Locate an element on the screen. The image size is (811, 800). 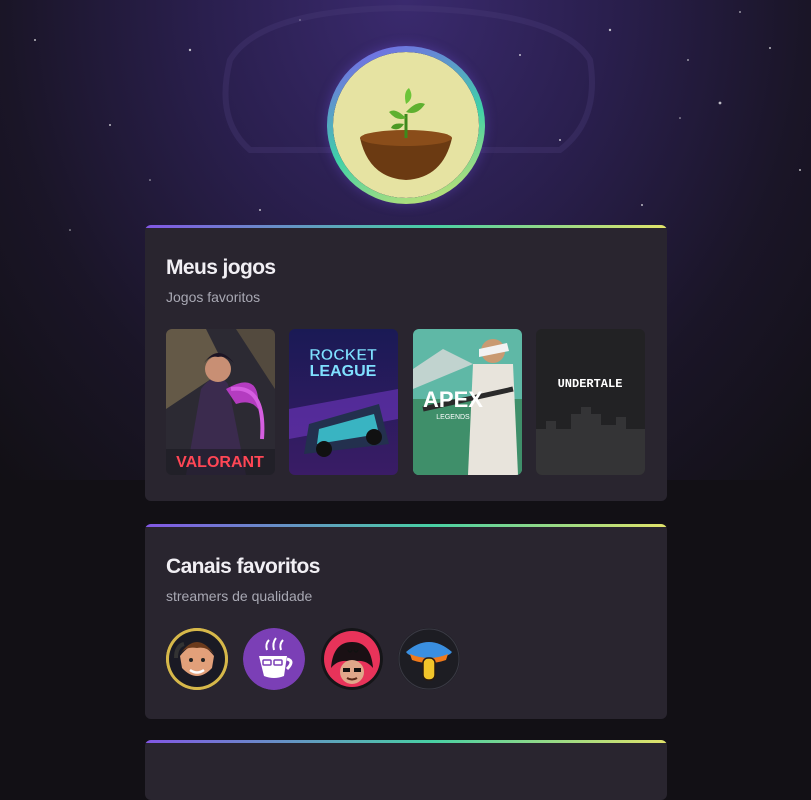
third-card is located at coordinates (406, 770).